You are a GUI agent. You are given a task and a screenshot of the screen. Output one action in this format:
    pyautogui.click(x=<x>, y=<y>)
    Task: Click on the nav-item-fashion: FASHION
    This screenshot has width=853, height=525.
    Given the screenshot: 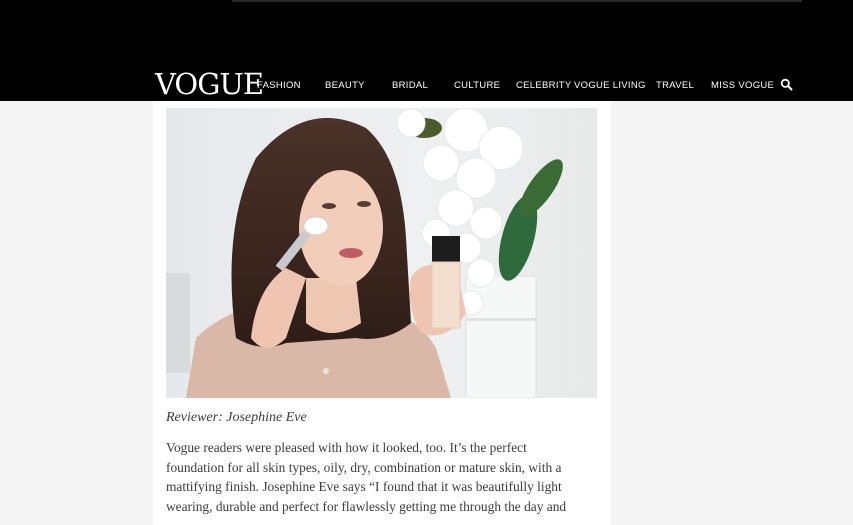 What is the action you would take?
    pyautogui.click(x=279, y=86)
    